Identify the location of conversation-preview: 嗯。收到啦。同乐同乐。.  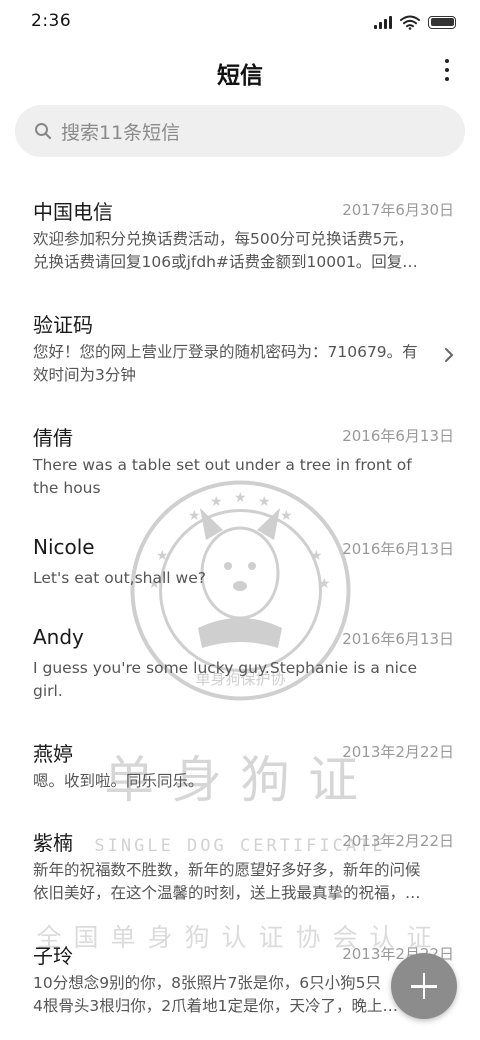
(118, 781).